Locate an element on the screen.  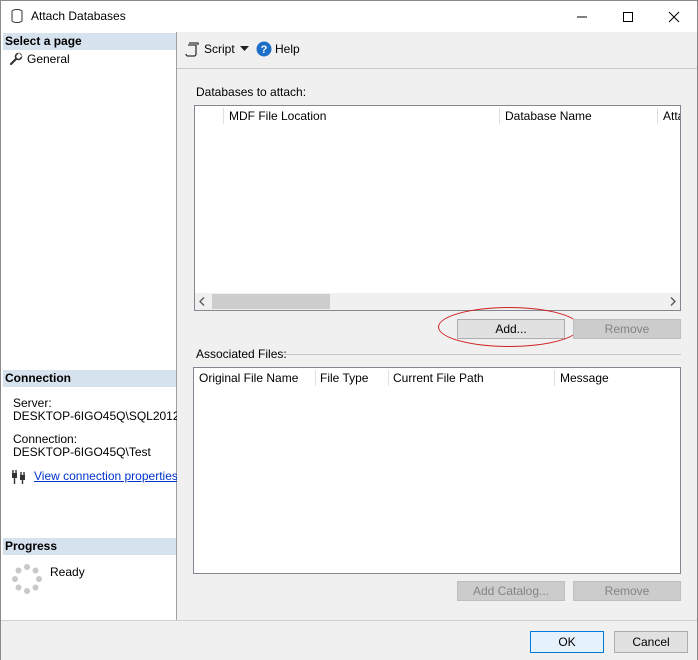
progress-status: Ready is located at coordinates (67, 572).